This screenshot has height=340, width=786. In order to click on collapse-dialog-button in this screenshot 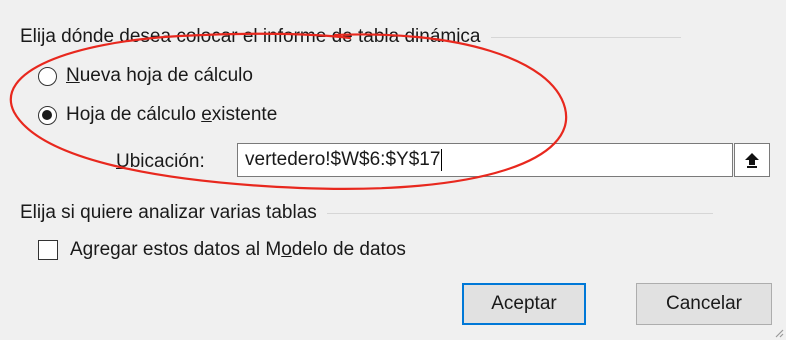, I will do `click(752, 160)`.